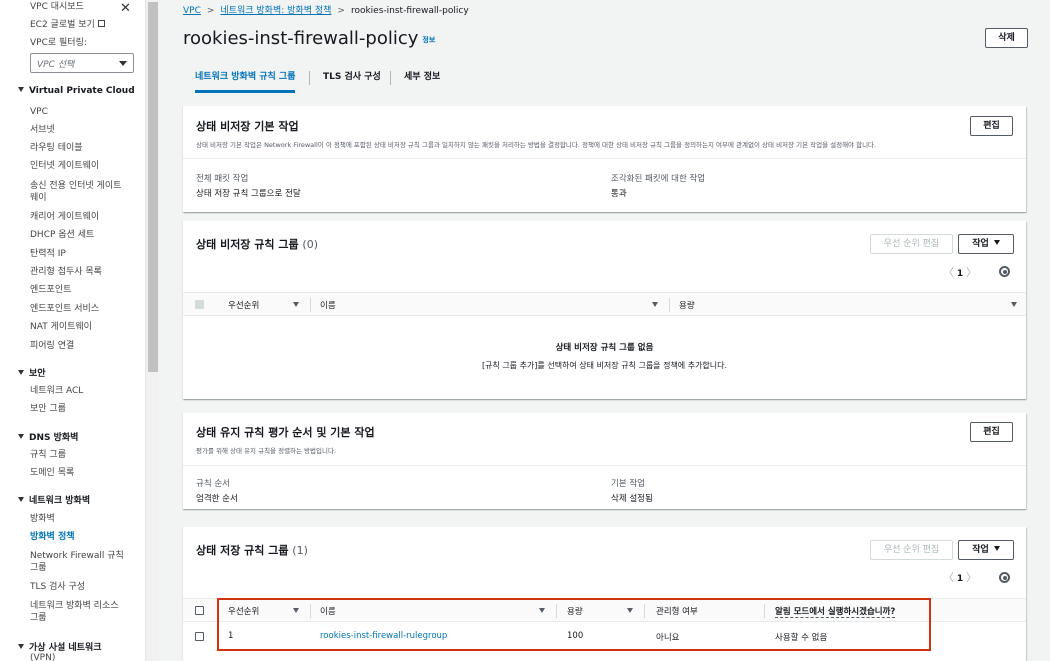  What do you see at coordinates (82, 63) in the screenshot?
I see `vpc-select: VPC 선택` at bounding box center [82, 63].